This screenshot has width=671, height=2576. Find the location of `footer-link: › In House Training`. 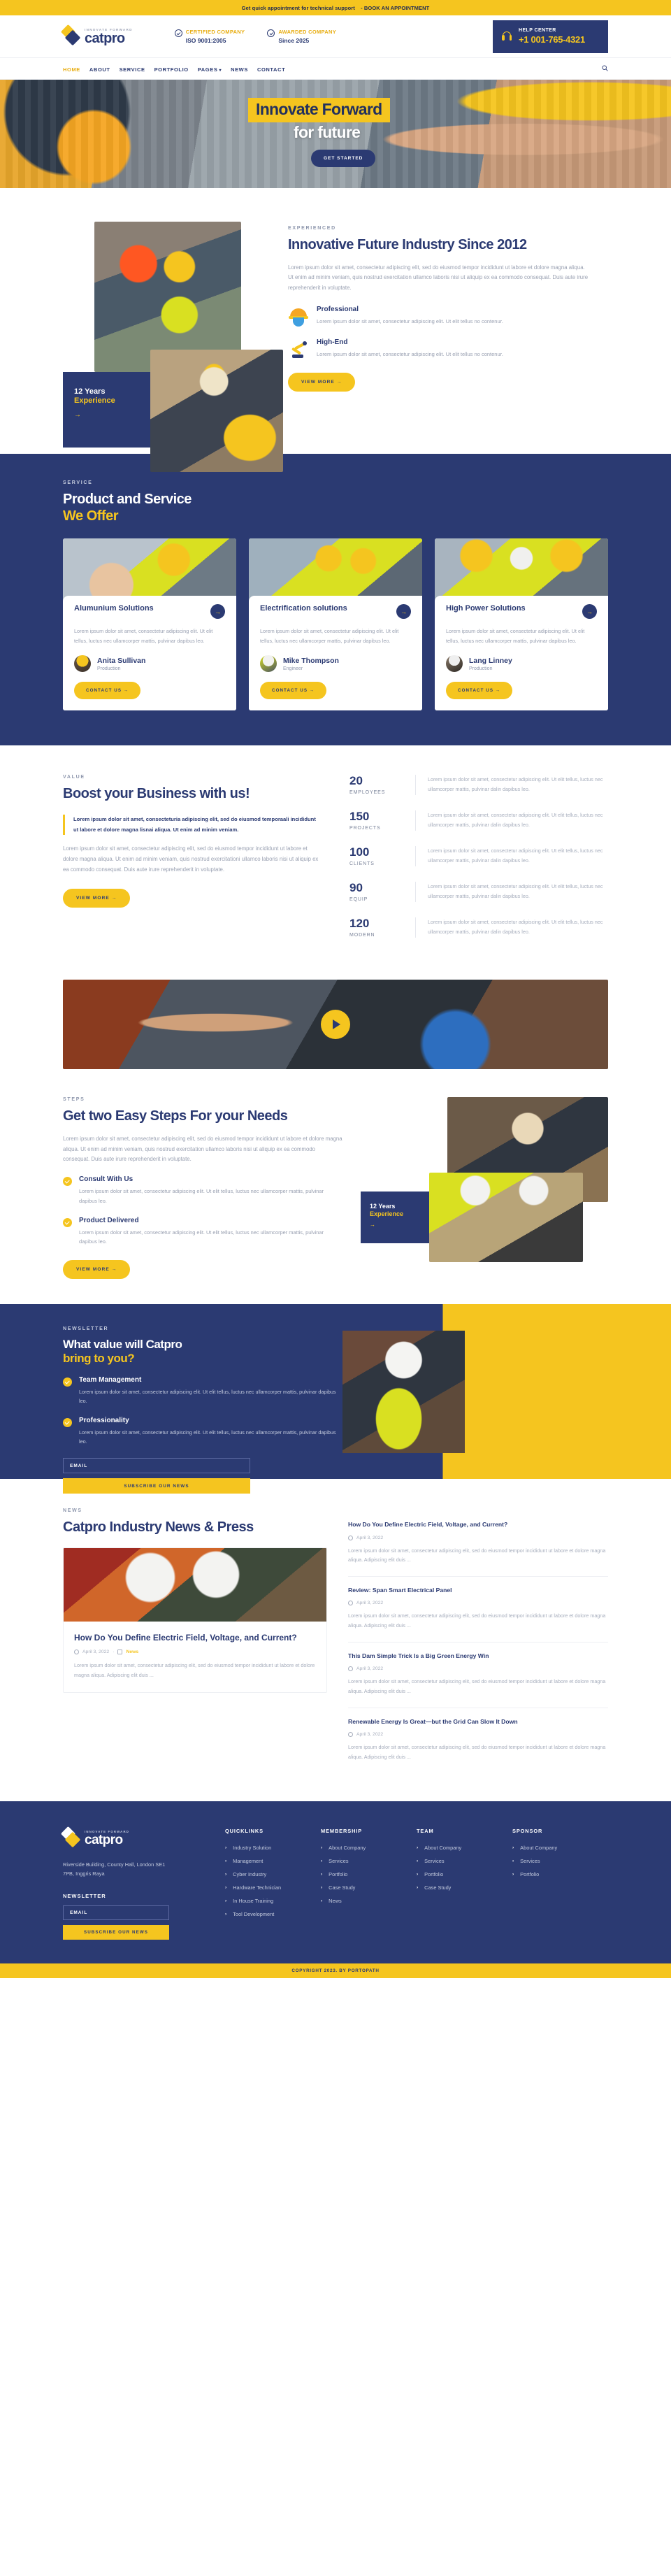

footer-link: › In House Training is located at coordinates (273, 1901).